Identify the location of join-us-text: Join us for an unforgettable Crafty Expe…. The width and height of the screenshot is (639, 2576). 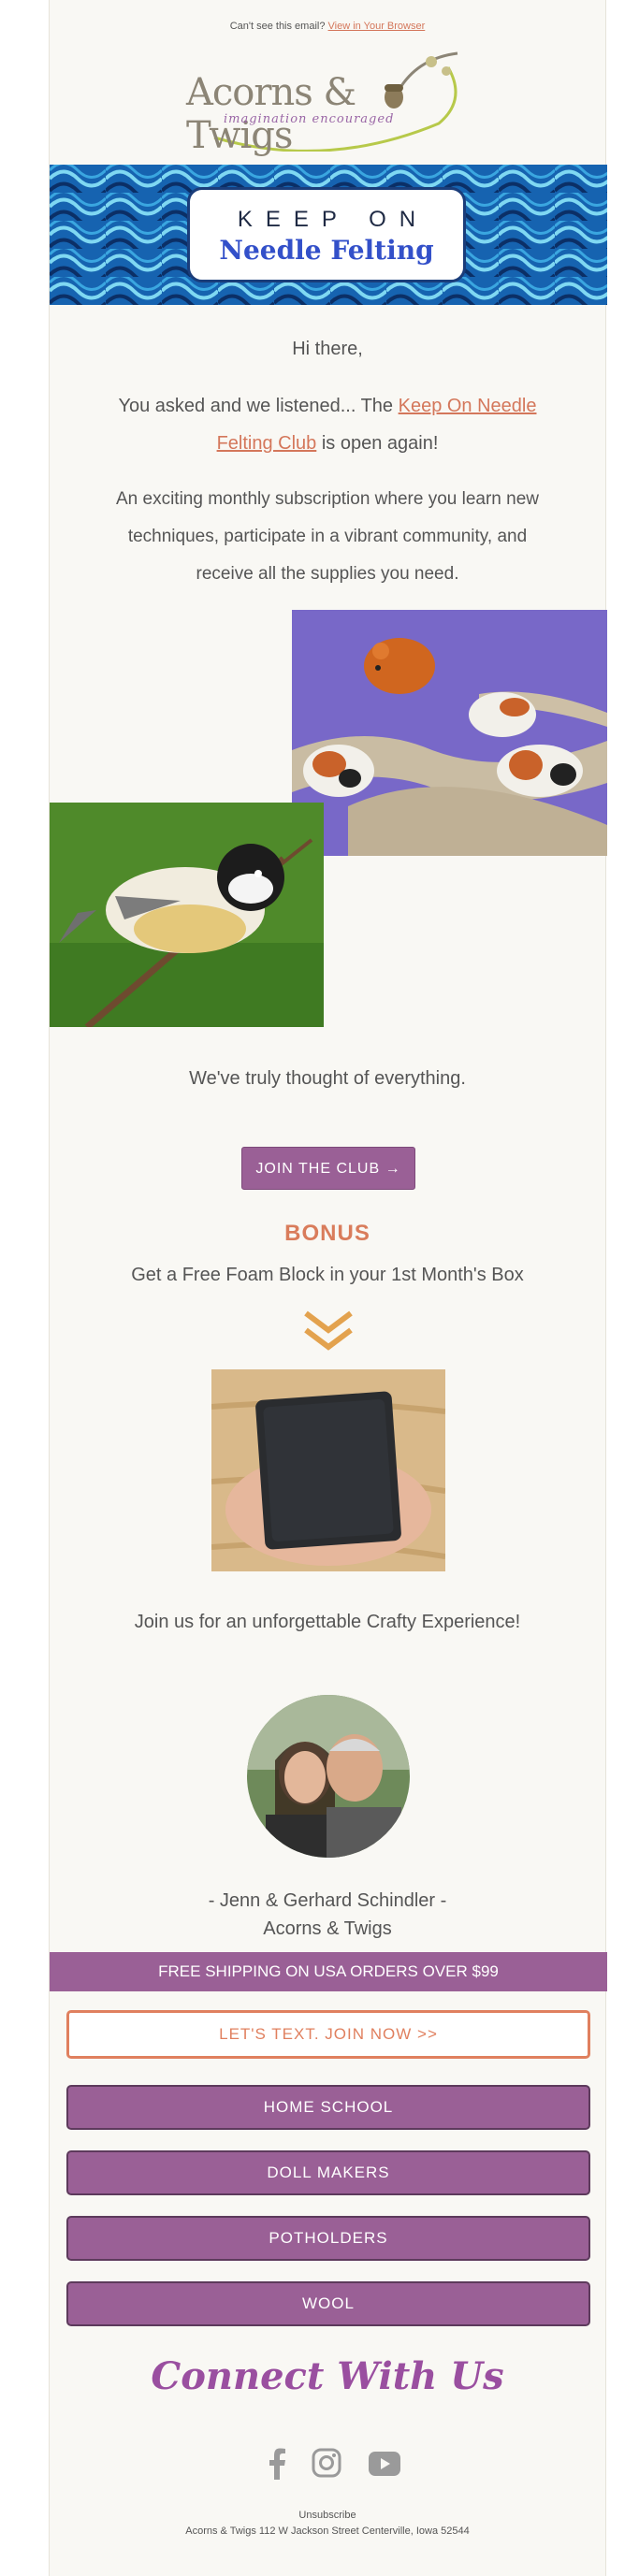
(327, 1622).